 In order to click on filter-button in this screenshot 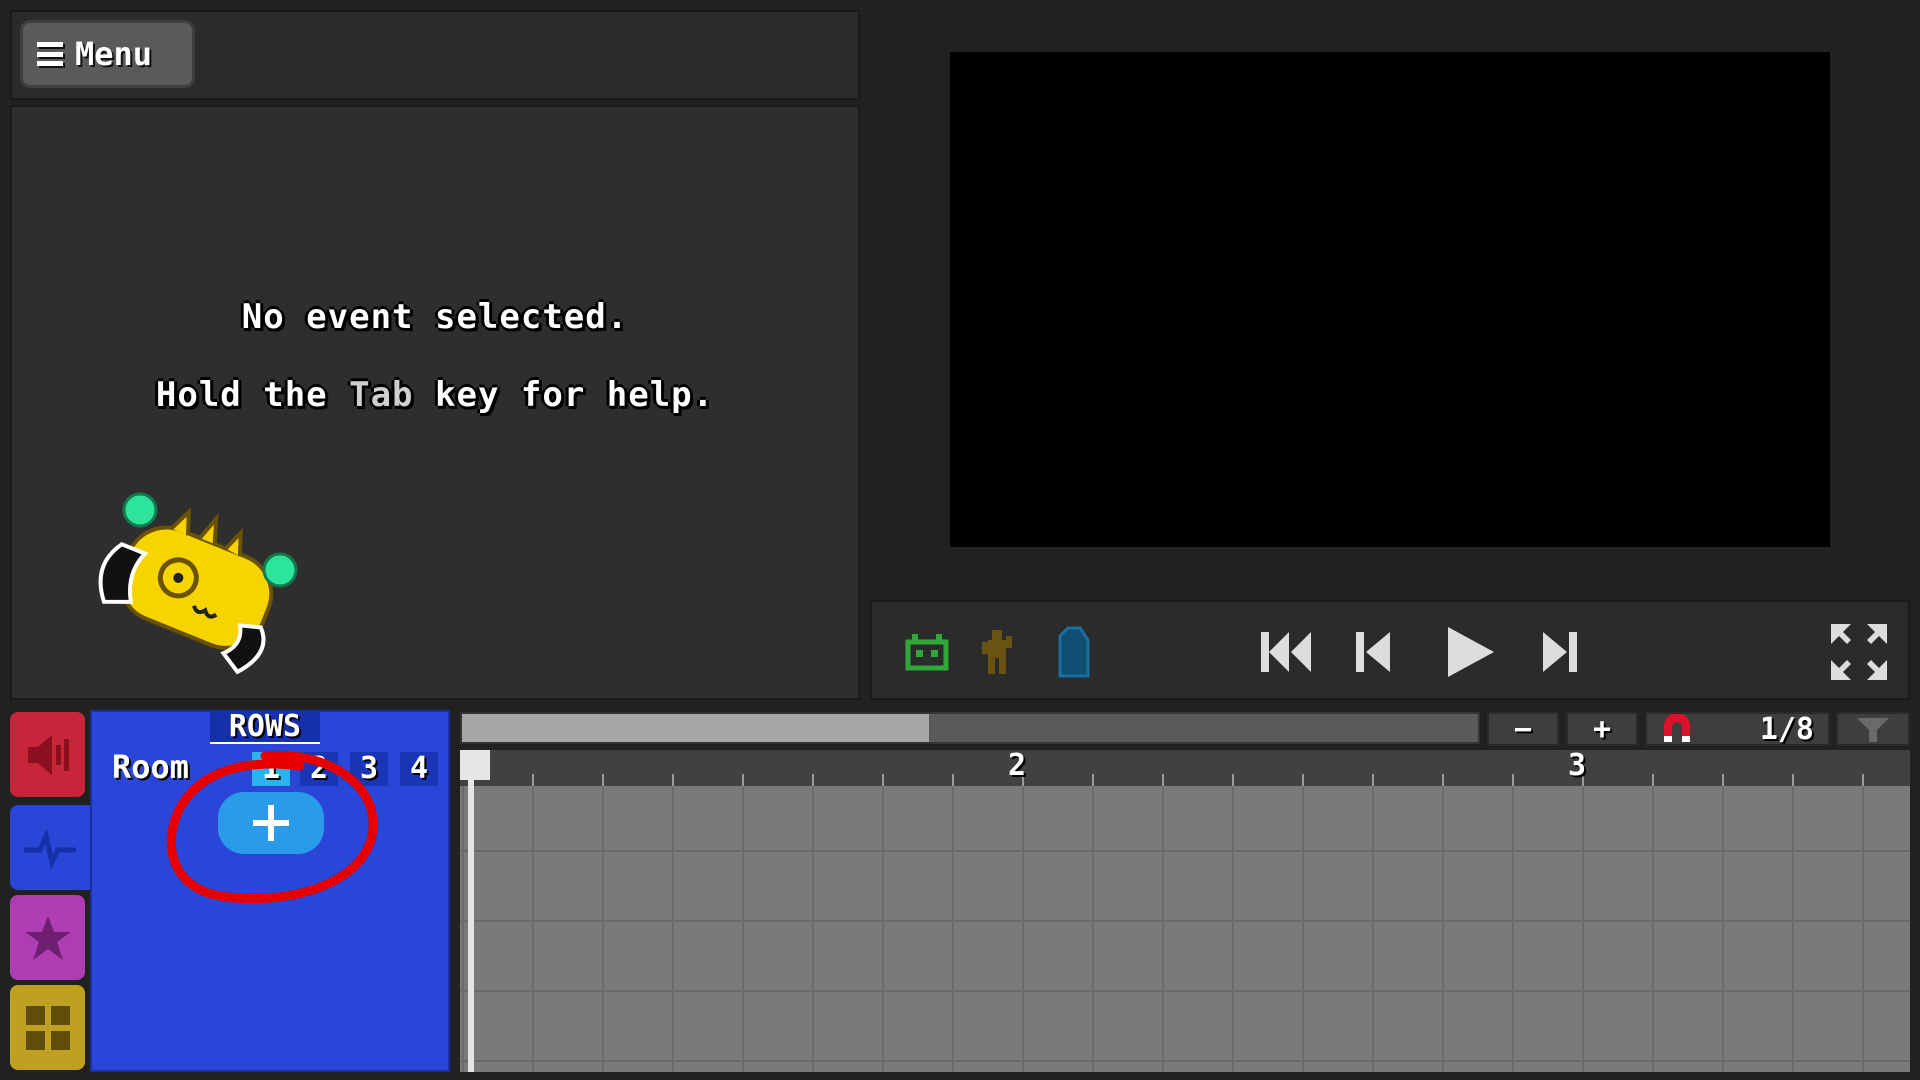, I will do `click(1873, 729)`.